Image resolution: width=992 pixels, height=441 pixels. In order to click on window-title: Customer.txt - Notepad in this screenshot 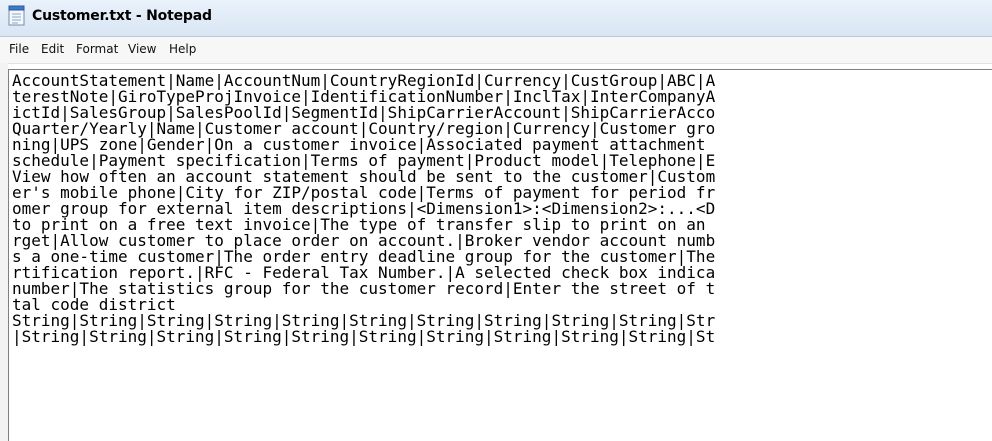, I will do `click(122, 16)`.